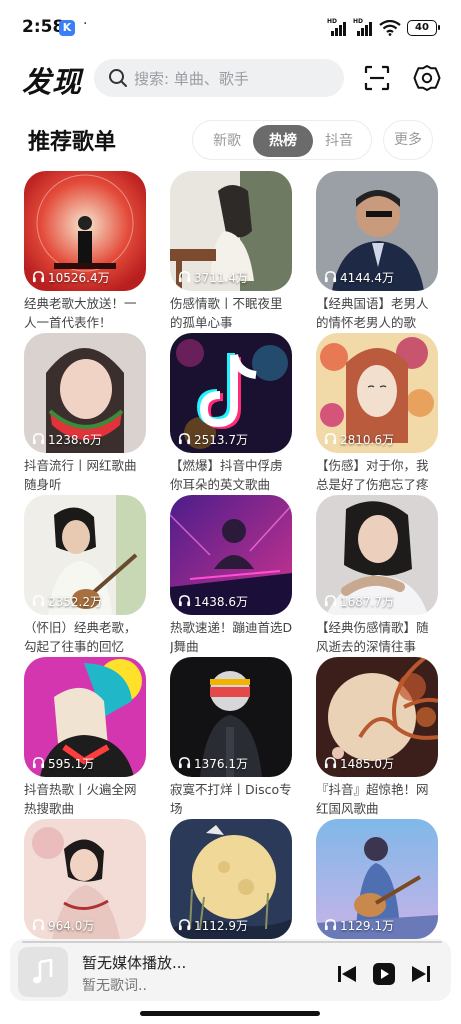  I want to click on playlist-cover: 1112.9万, so click(231, 879).